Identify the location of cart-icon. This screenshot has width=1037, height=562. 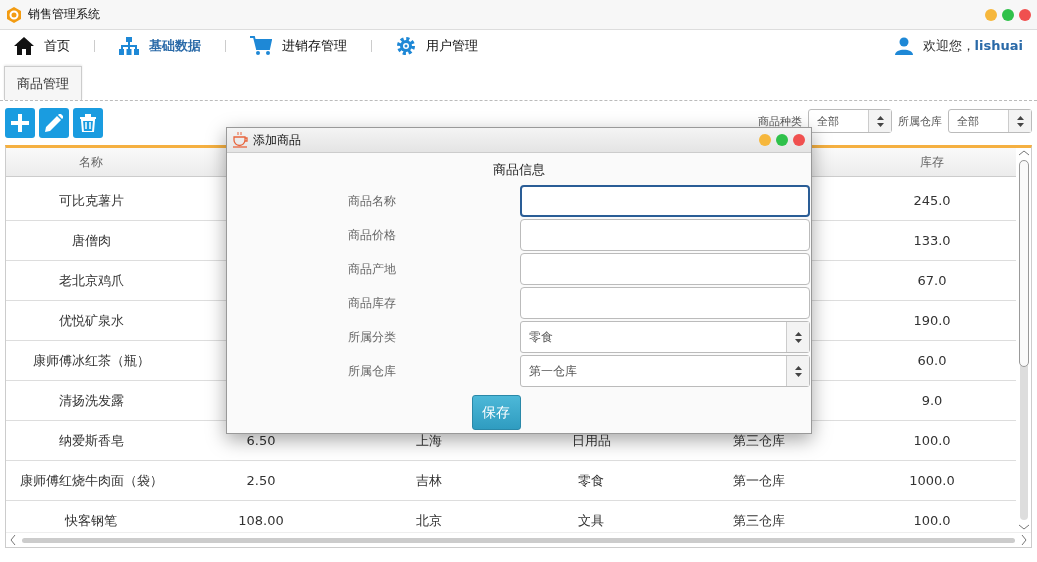
(261, 46).